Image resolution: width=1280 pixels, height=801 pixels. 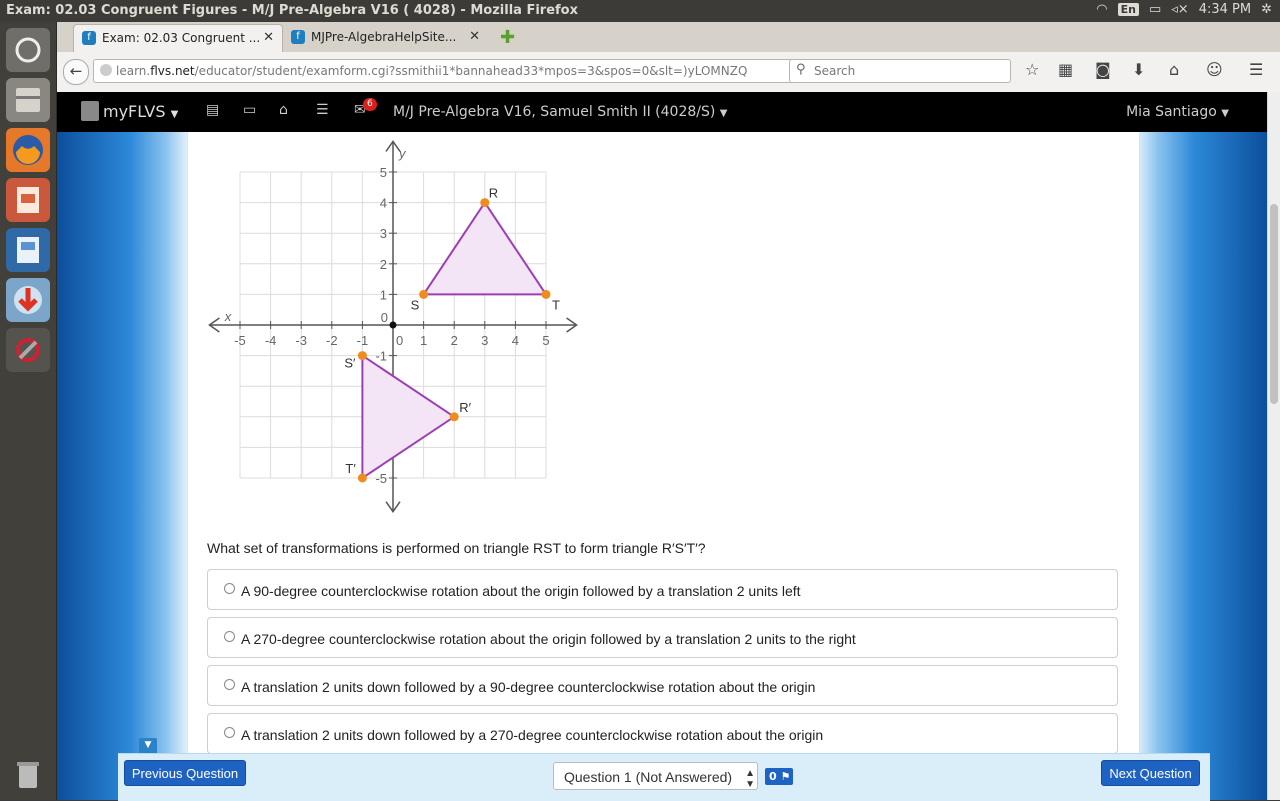 I want to click on user-menu: Mia Santiago ▼, so click(x=1177, y=112).